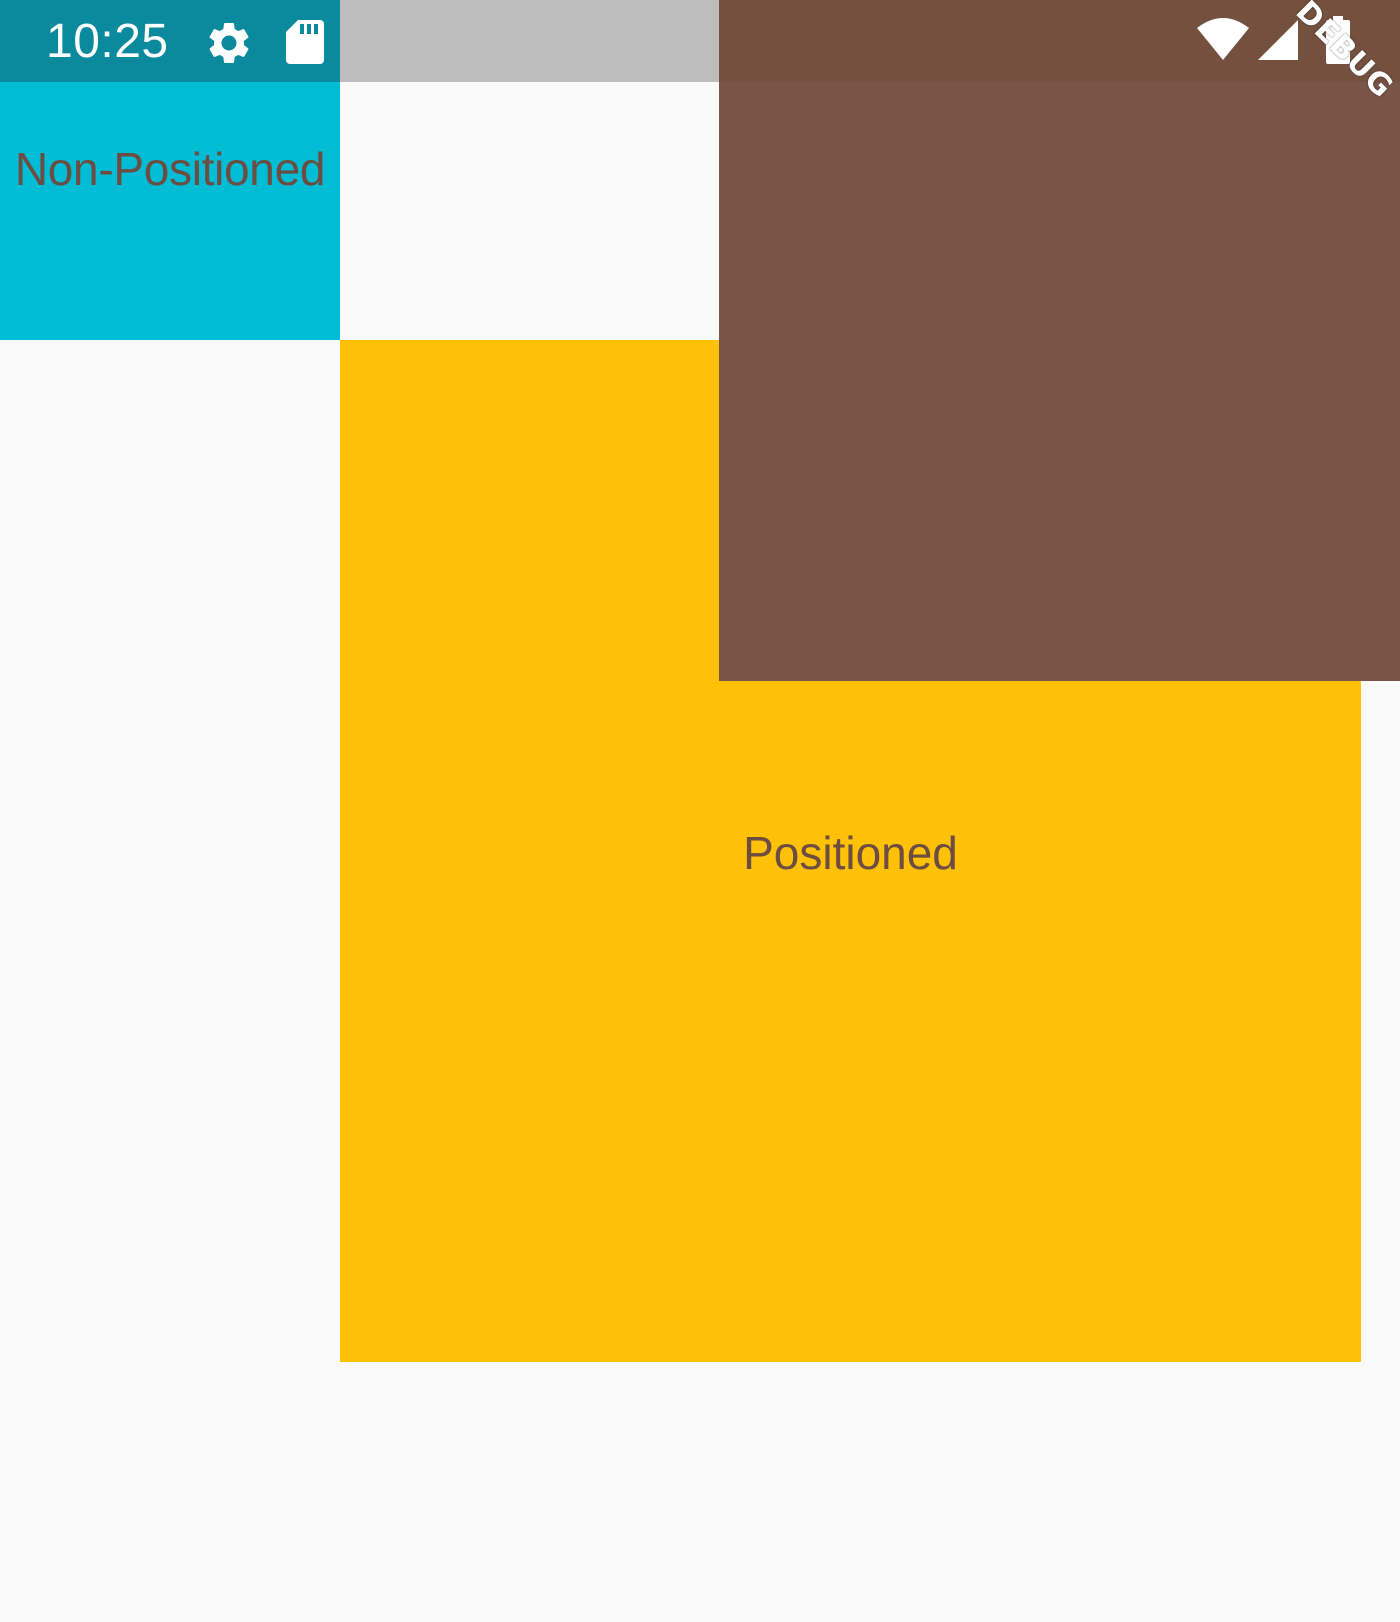 This screenshot has height=1622, width=1400. What do you see at coordinates (170, 169) in the screenshot?
I see `non-positioned-label: Non-Positioned` at bounding box center [170, 169].